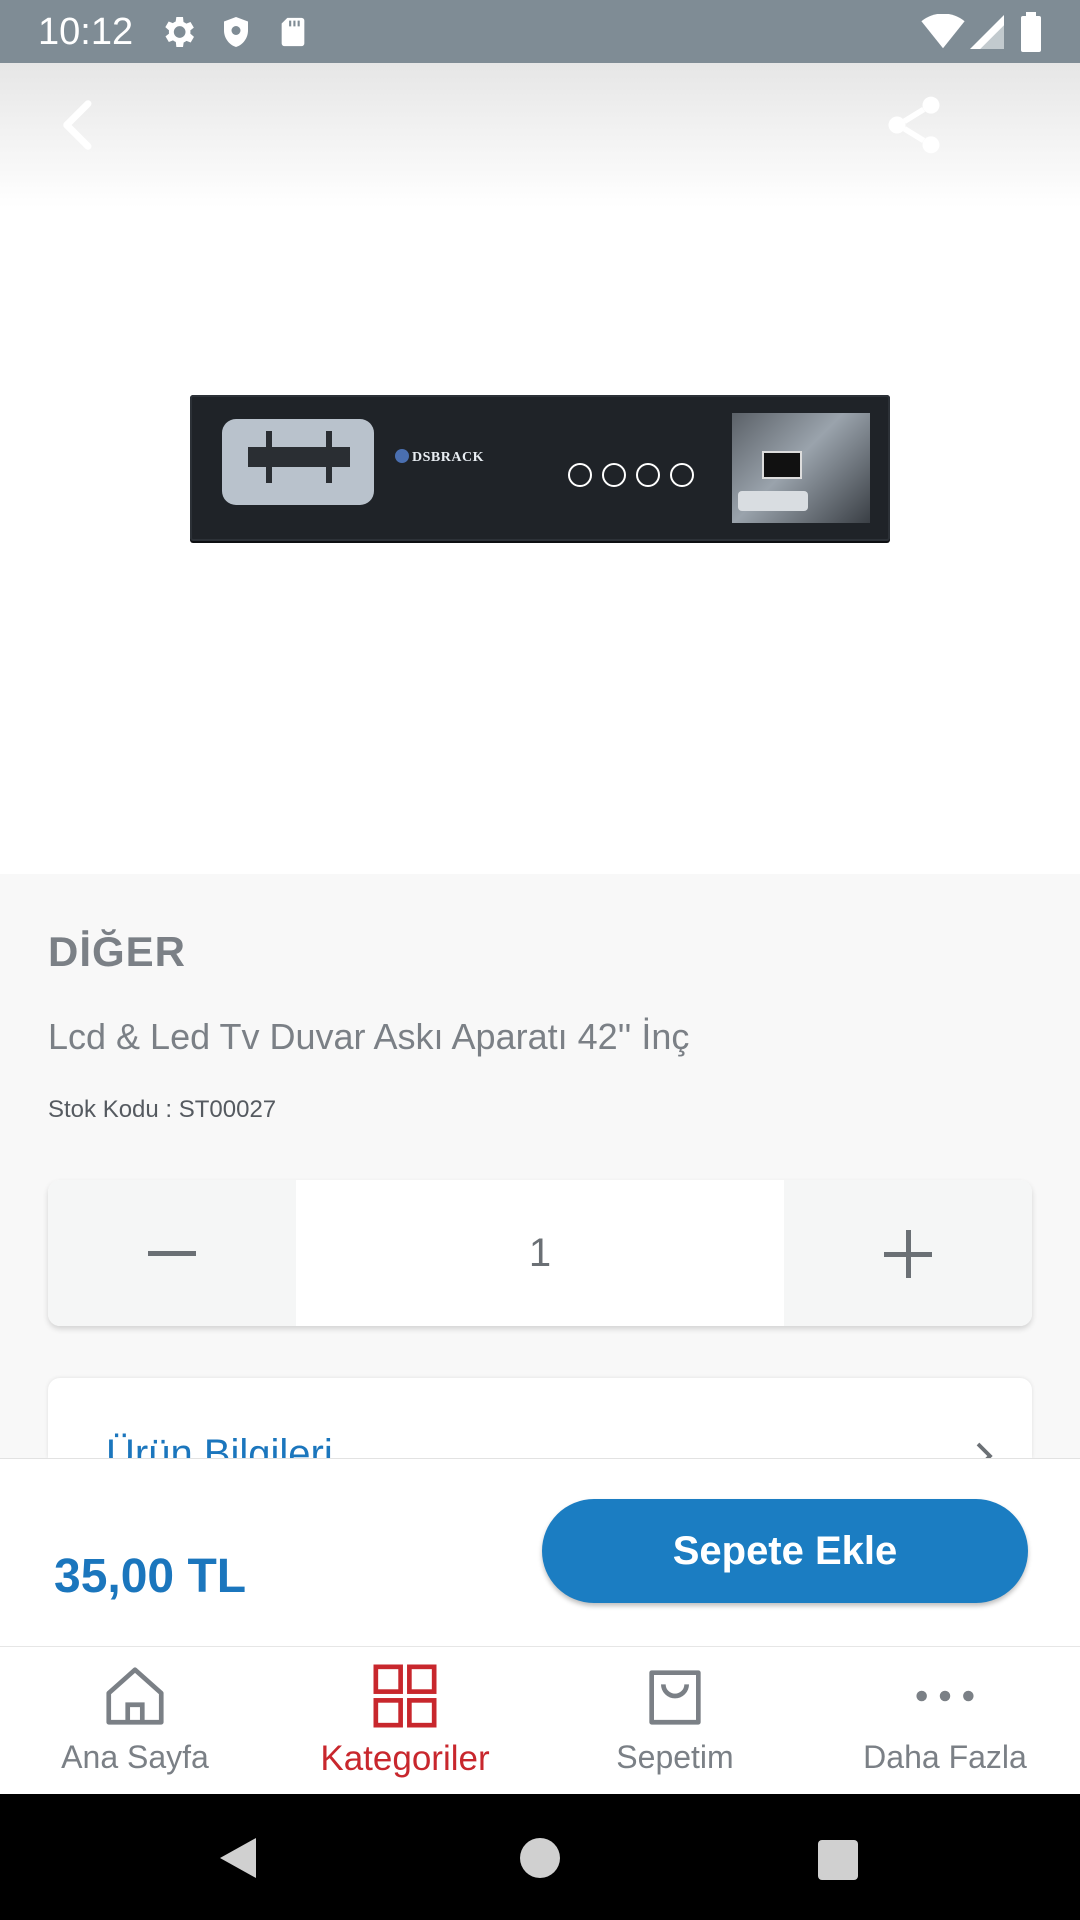 The width and height of the screenshot is (1080, 1920). Describe the element at coordinates (80, 125) in the screenshot. I see `back-arrow-icon` at that location.